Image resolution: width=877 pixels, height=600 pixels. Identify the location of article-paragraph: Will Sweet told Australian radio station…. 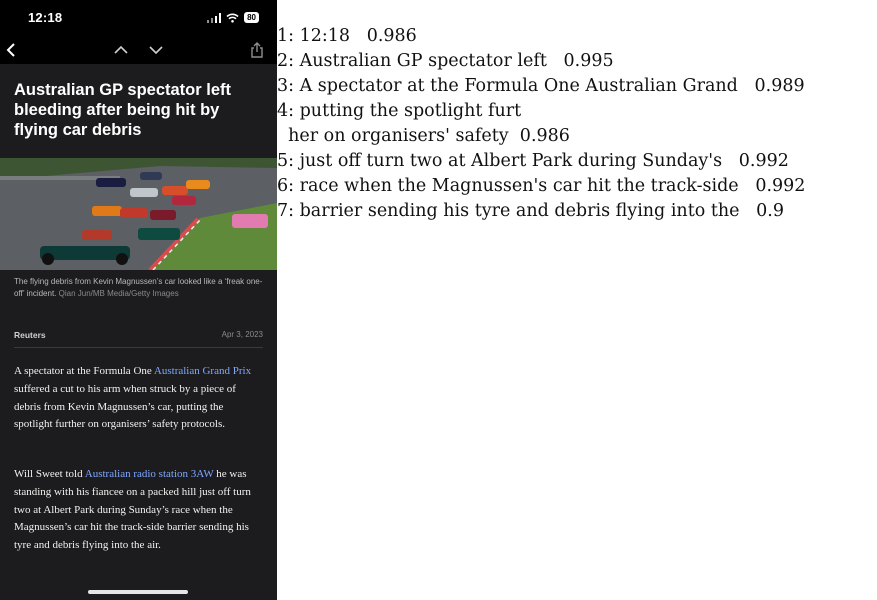
(139, 510).